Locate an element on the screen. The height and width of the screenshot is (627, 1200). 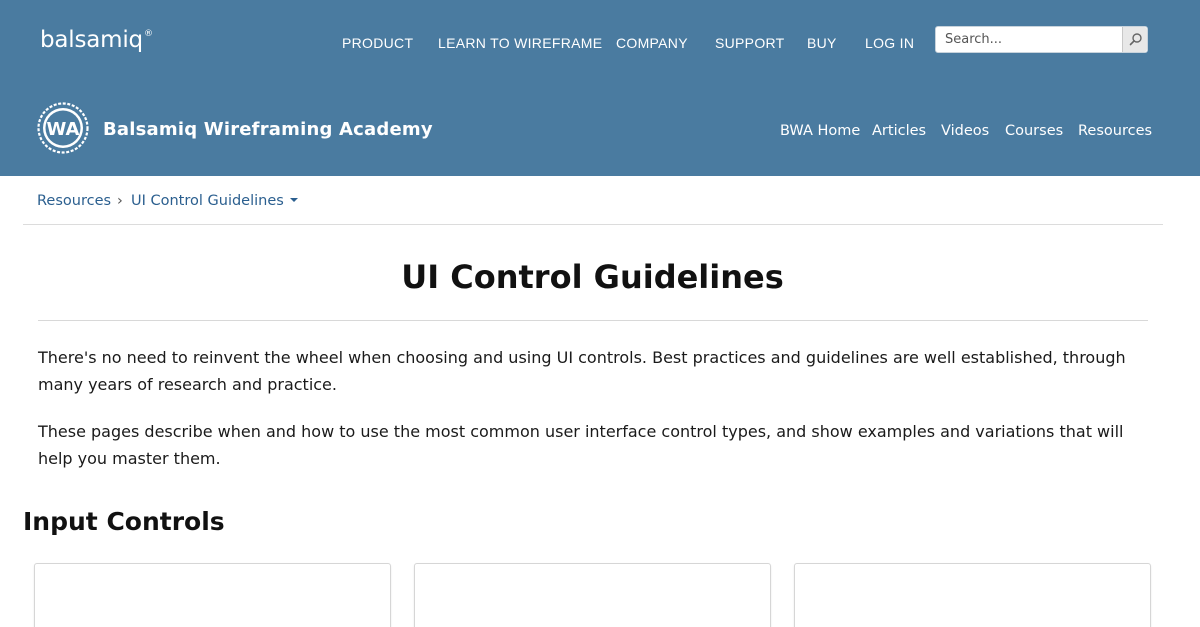
academy-badge-text: WA is located at coordinates (63, 129).